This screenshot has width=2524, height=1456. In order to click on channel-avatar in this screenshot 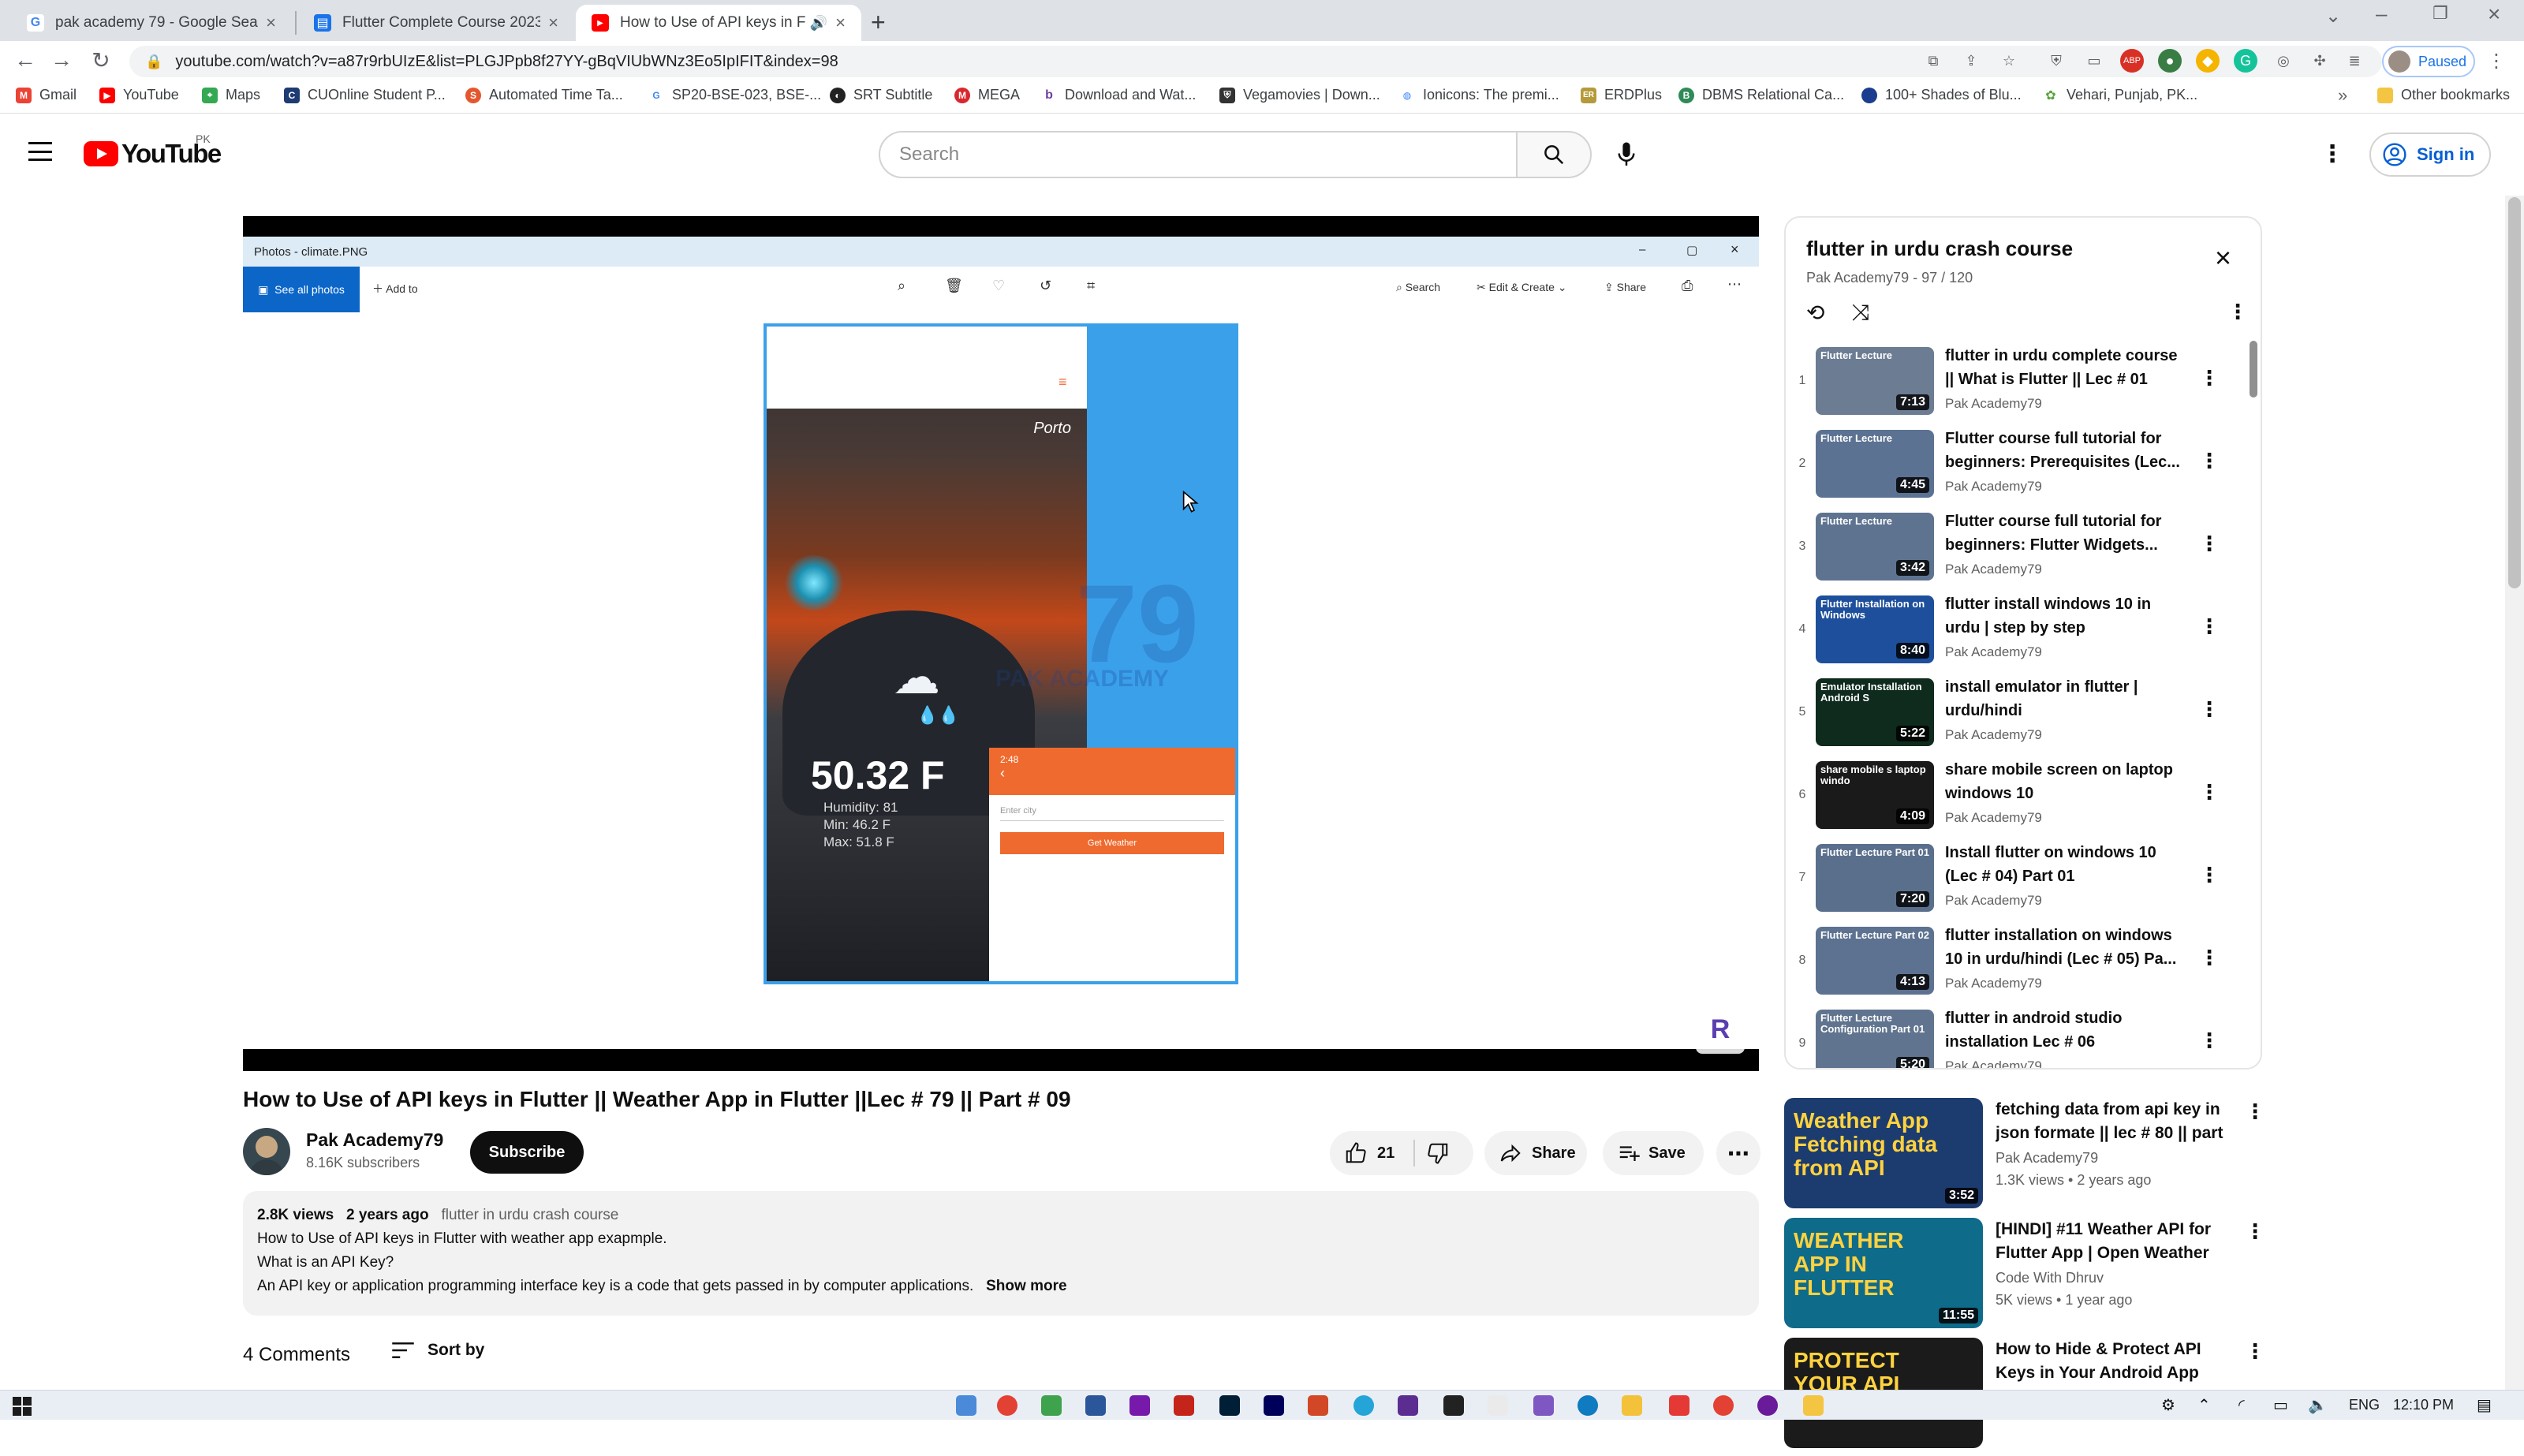, I will do `click(266, 1151)`.